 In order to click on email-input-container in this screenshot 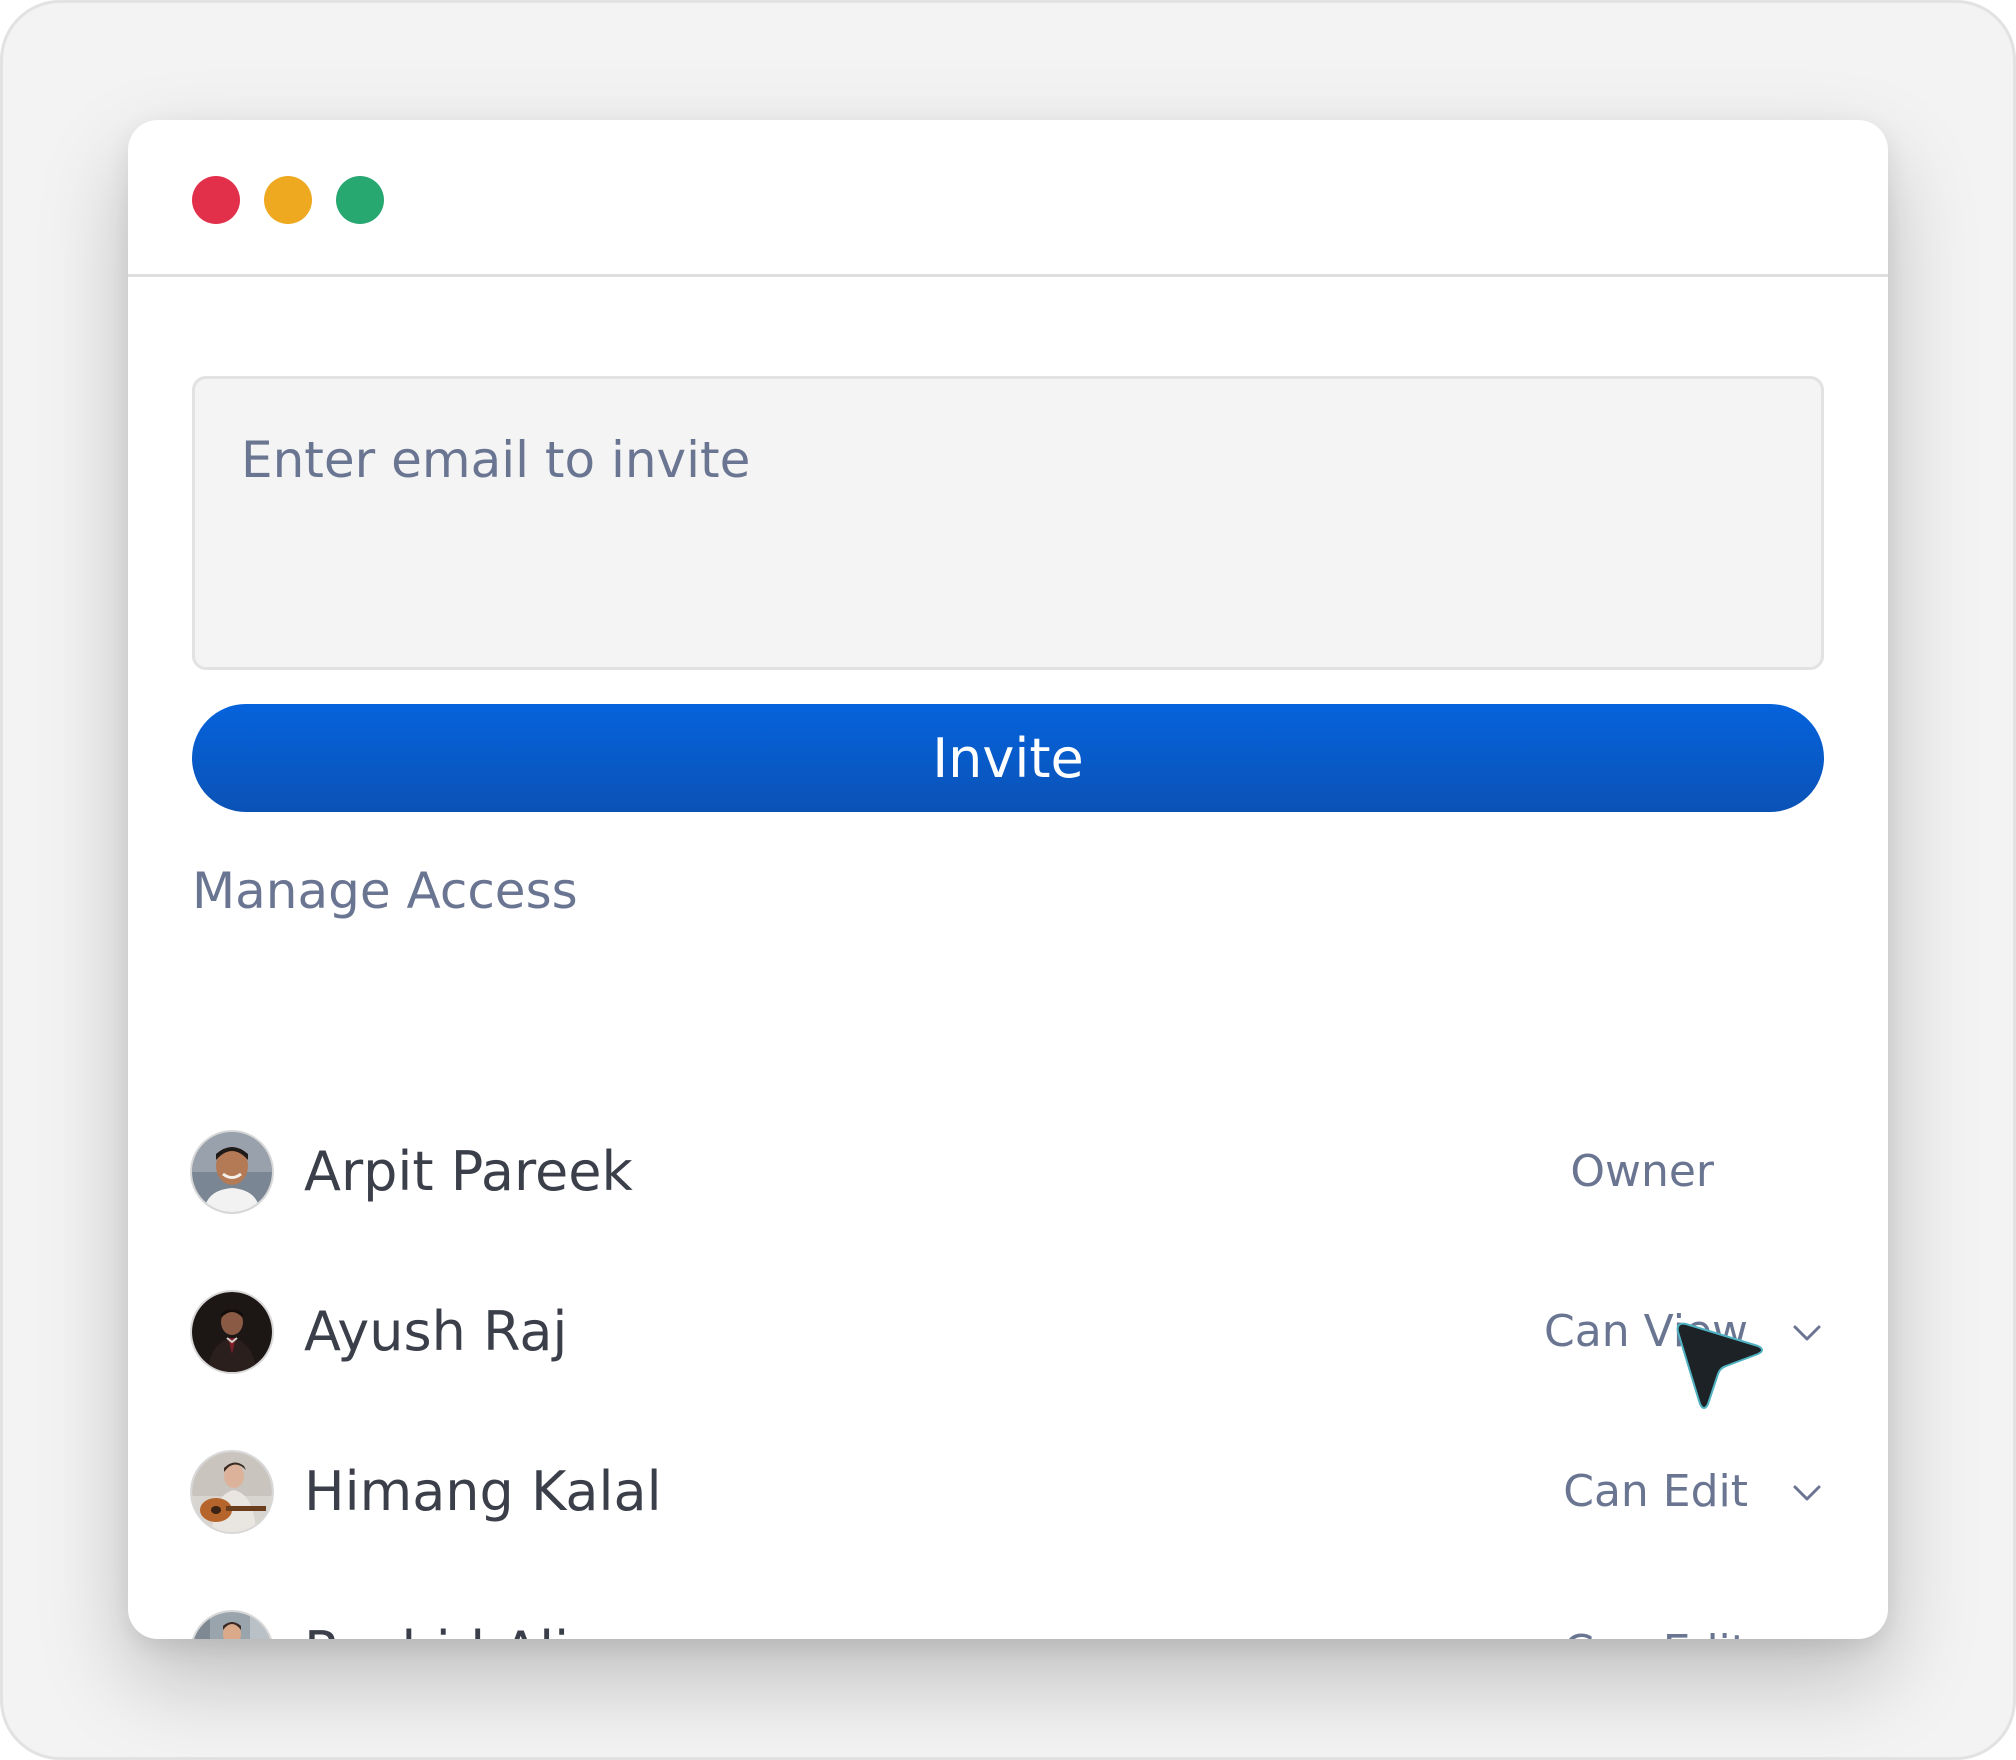, I will do `click(1008, 523)`.